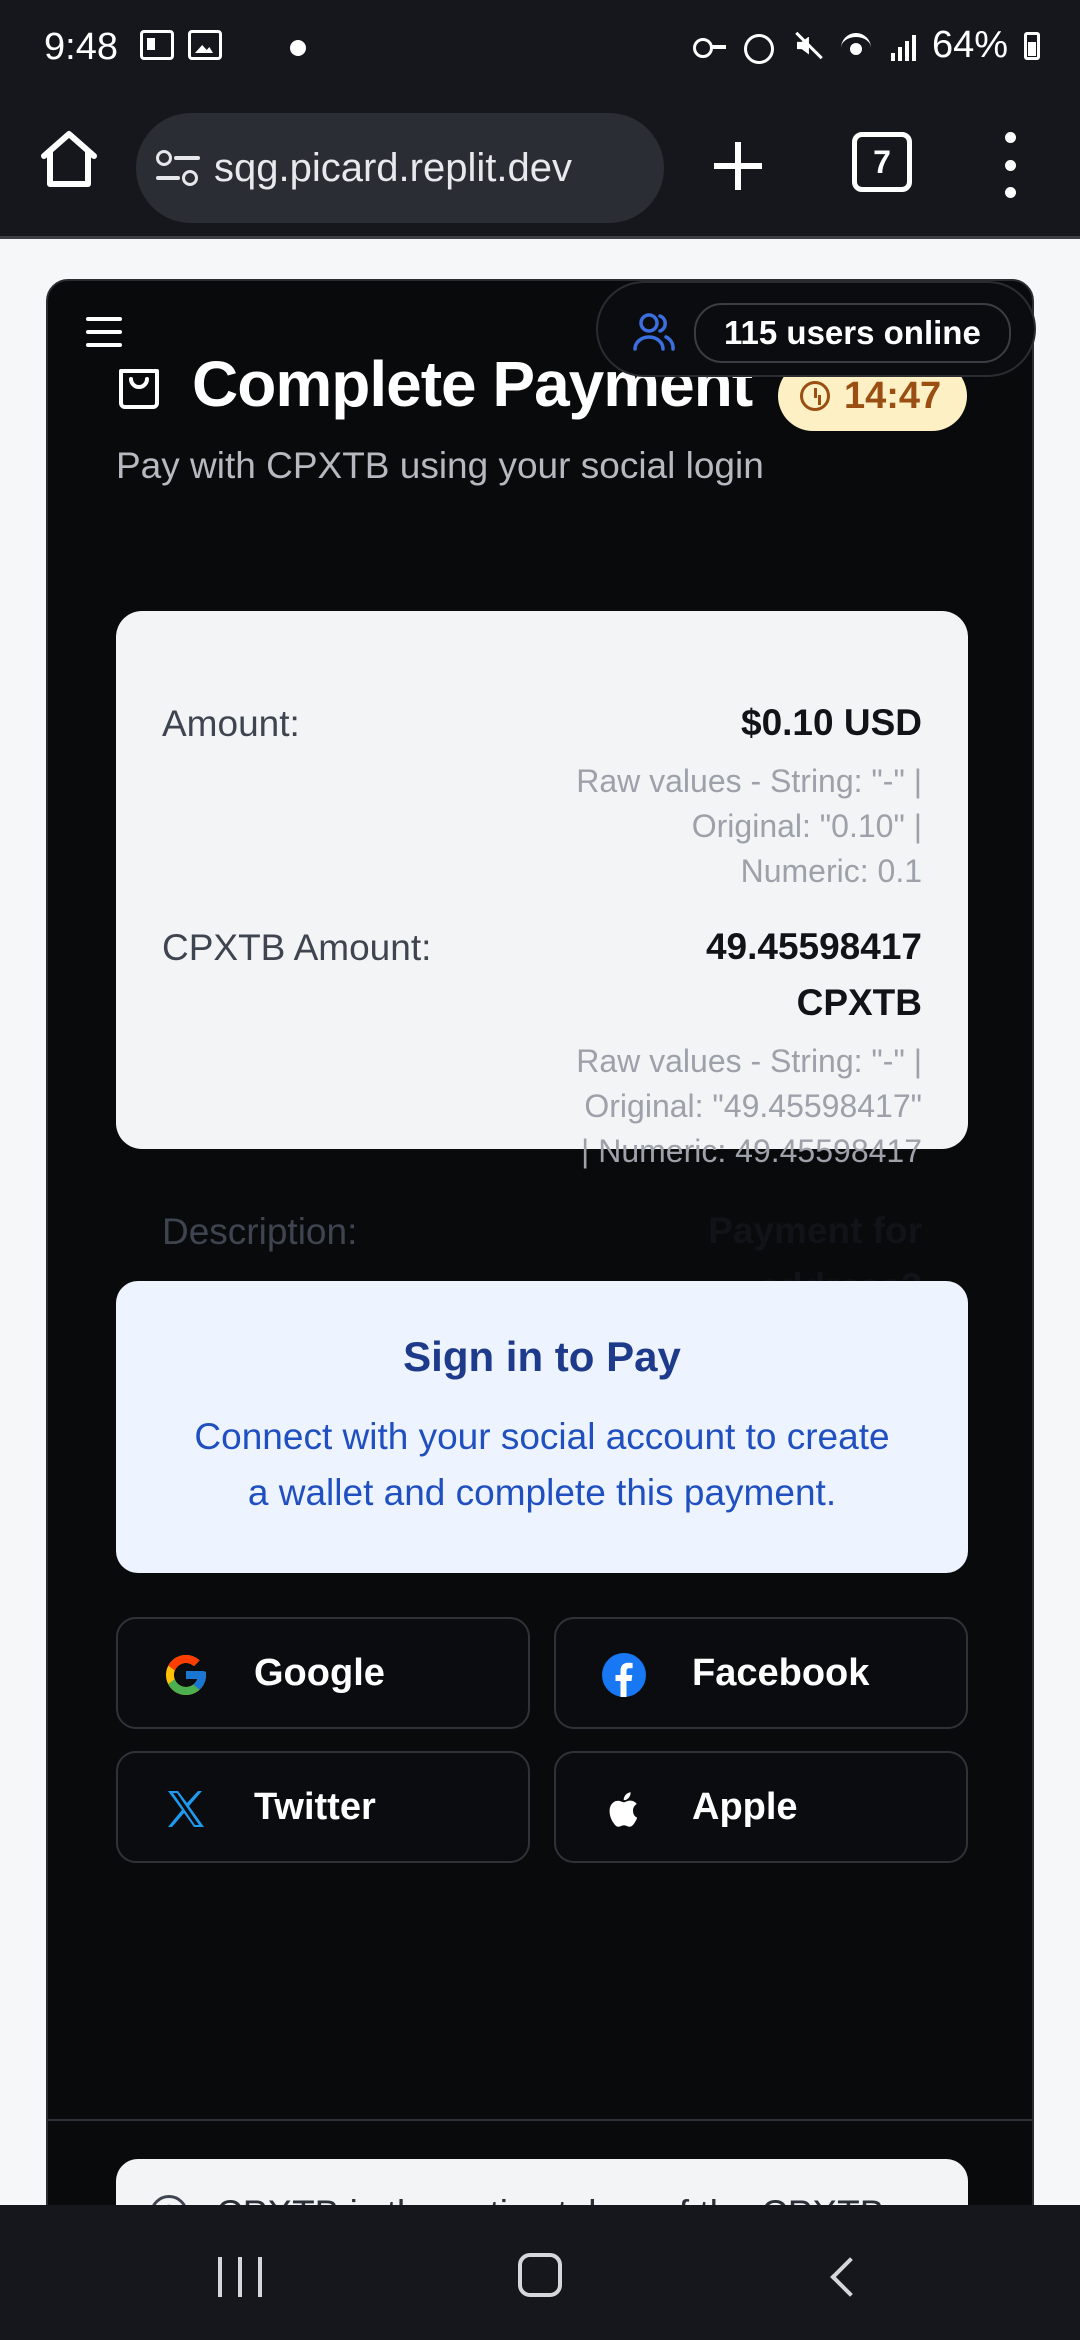  I want to click on battery-icon, so click(1032, 45).